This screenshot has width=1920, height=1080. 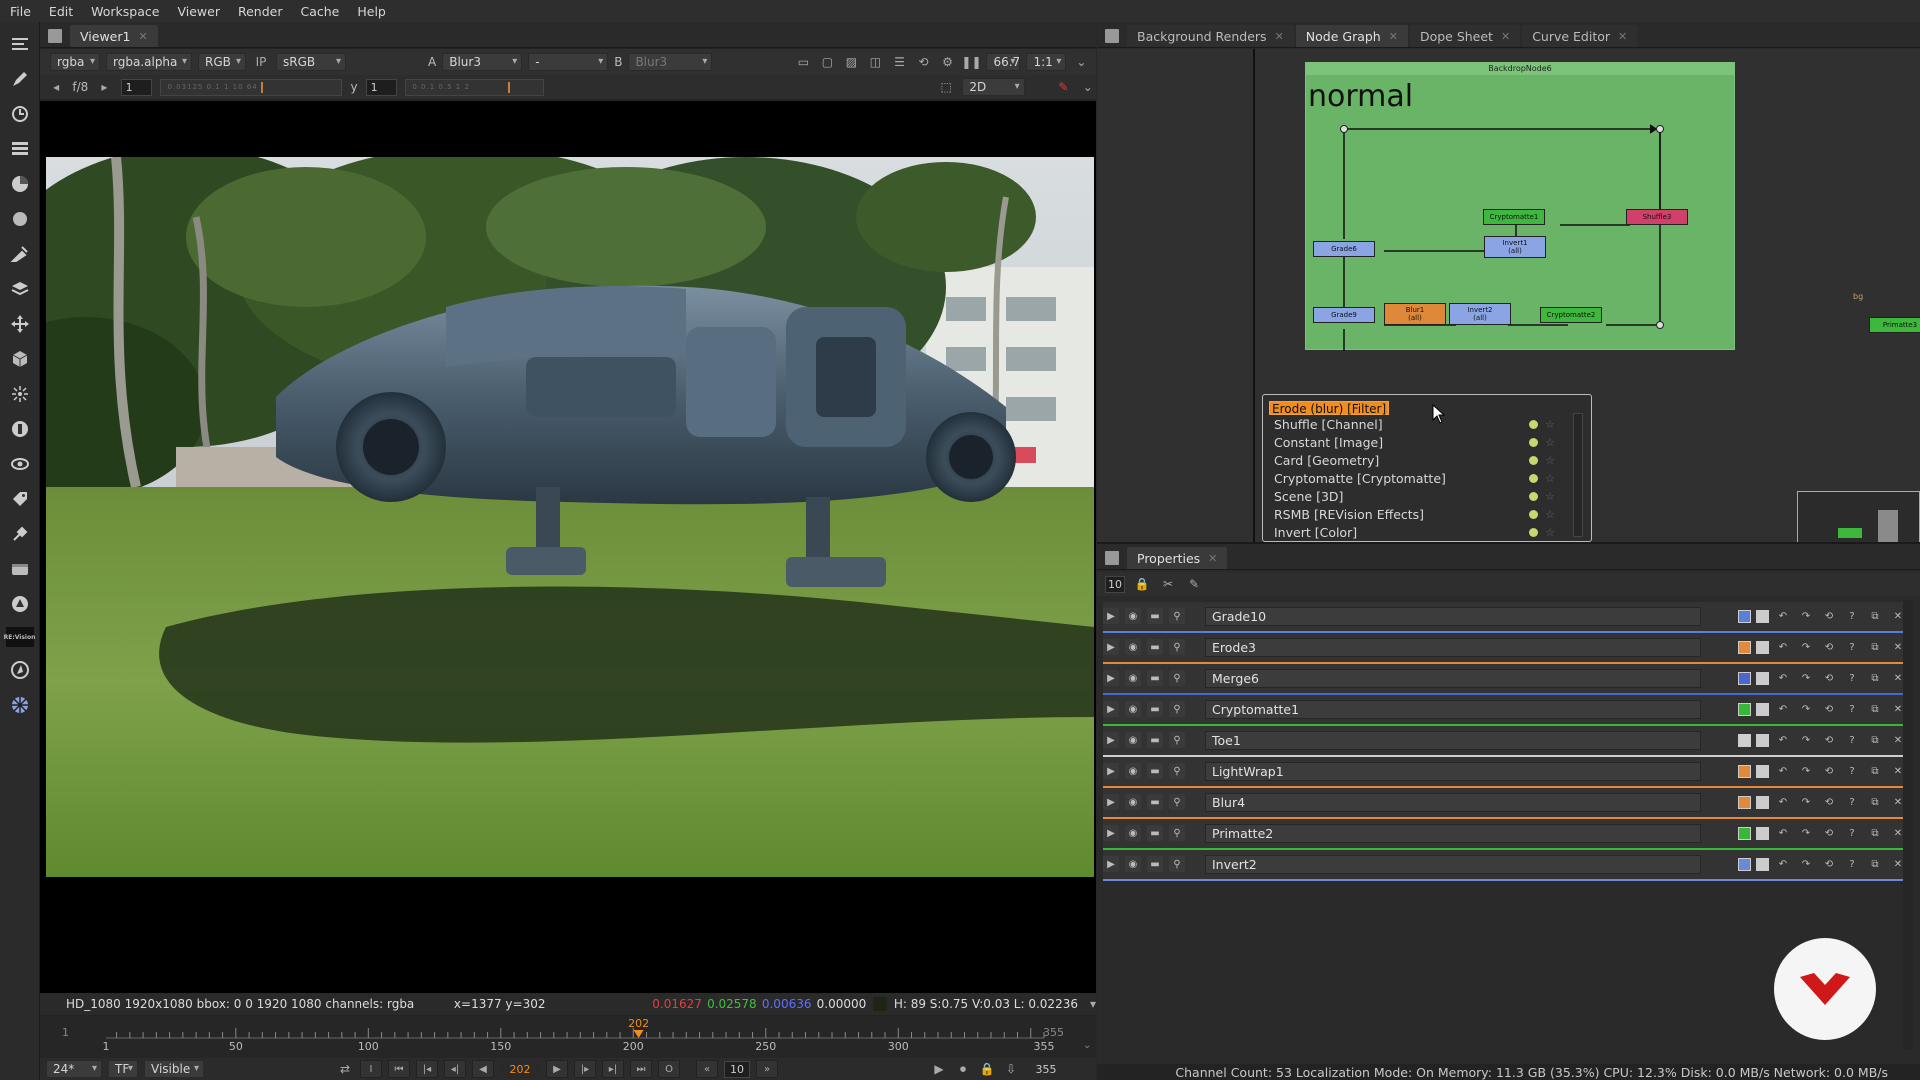 What do you see at coordinates (1424, 514) in the screenshot?
I see `menu-item-rsmb: RSMB [REVision Effects] ☆` at bounding box center [1424, 514].